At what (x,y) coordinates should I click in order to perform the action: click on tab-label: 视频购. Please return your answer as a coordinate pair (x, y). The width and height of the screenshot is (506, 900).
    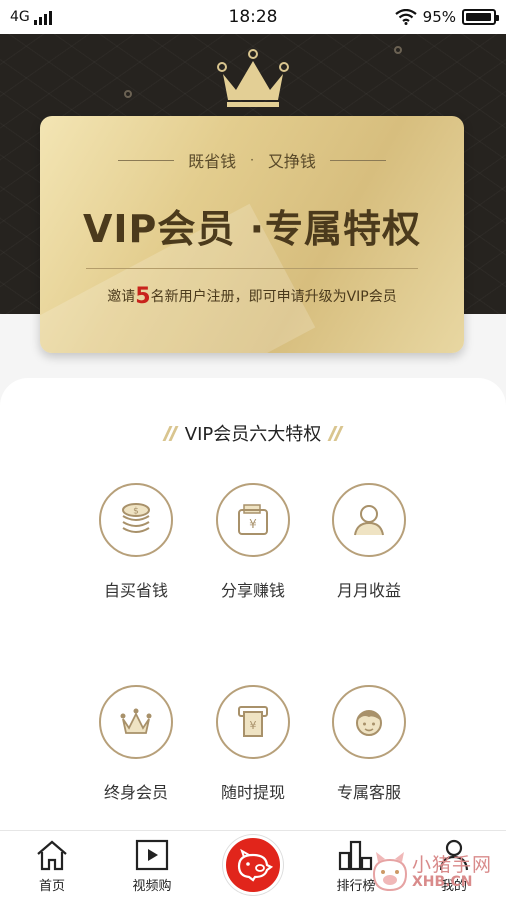
    Looking at the image, I should click on (152, 886).